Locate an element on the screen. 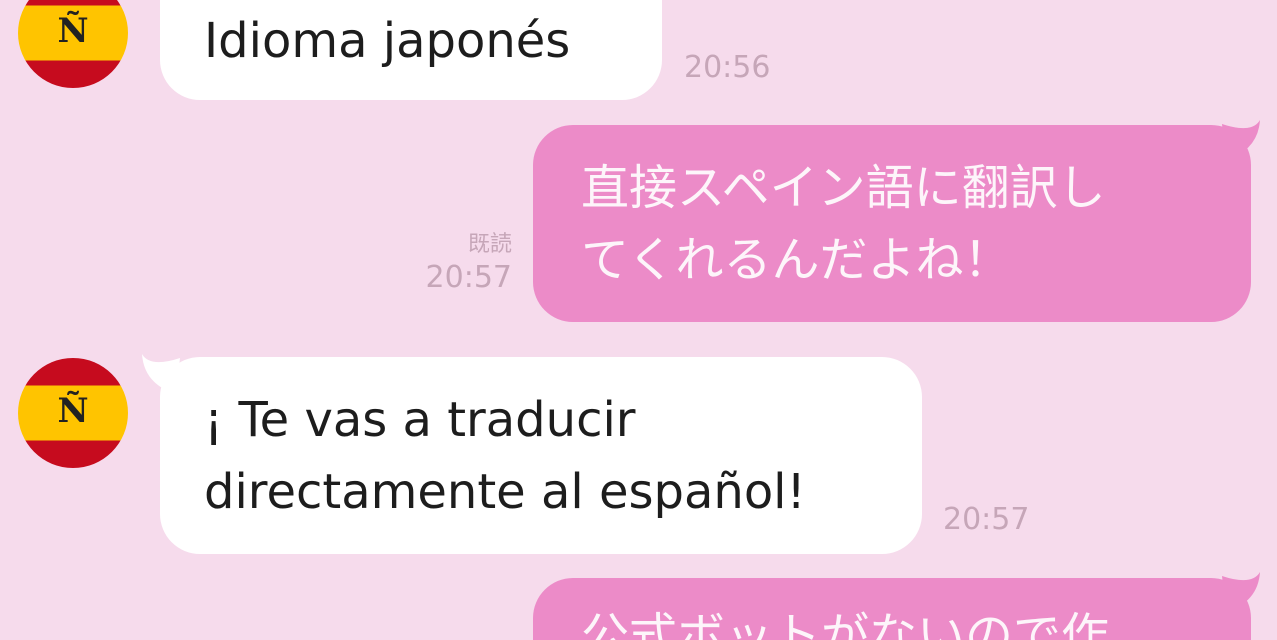  outgoing-message-bubble: 公式ボットがないので作 is located at coordinates (892, 609).